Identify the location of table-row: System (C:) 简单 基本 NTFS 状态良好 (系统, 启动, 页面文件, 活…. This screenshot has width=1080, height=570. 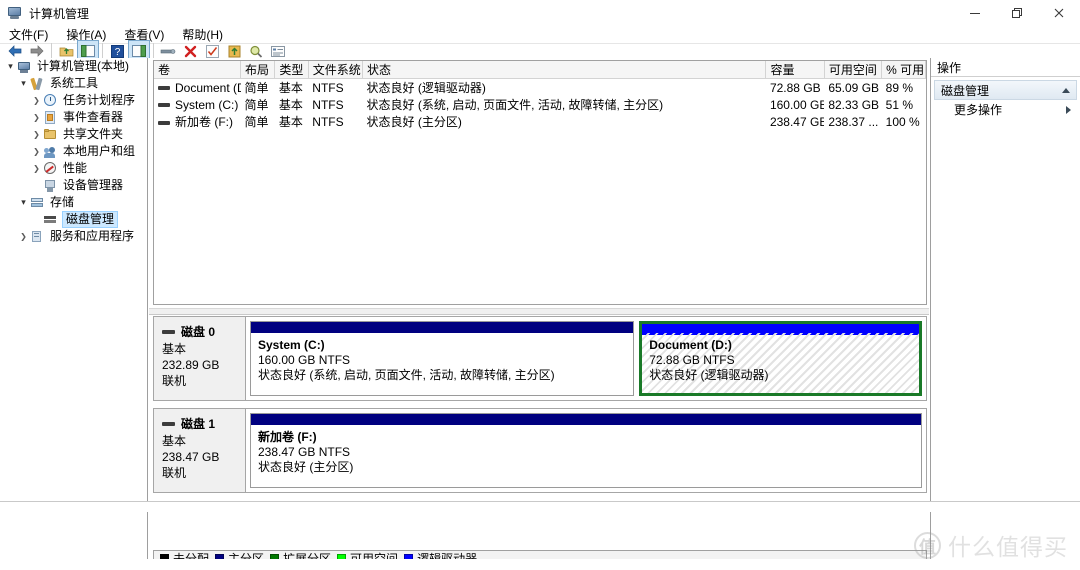
(540, 104).